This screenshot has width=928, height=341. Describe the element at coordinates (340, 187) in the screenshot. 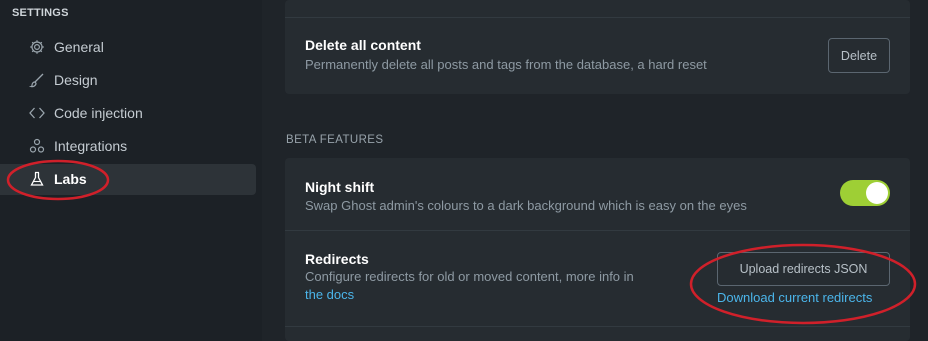

I see `night-shift-title: Night shift` at that location.